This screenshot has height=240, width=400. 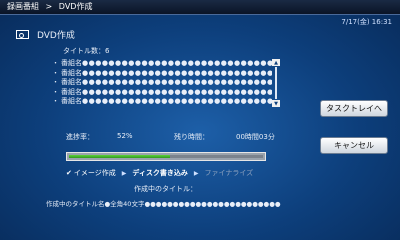 What do you see at coordinates (119, 156) in the screenshot?
I see `progress-bar-fill` at bounding box center [119, 156].